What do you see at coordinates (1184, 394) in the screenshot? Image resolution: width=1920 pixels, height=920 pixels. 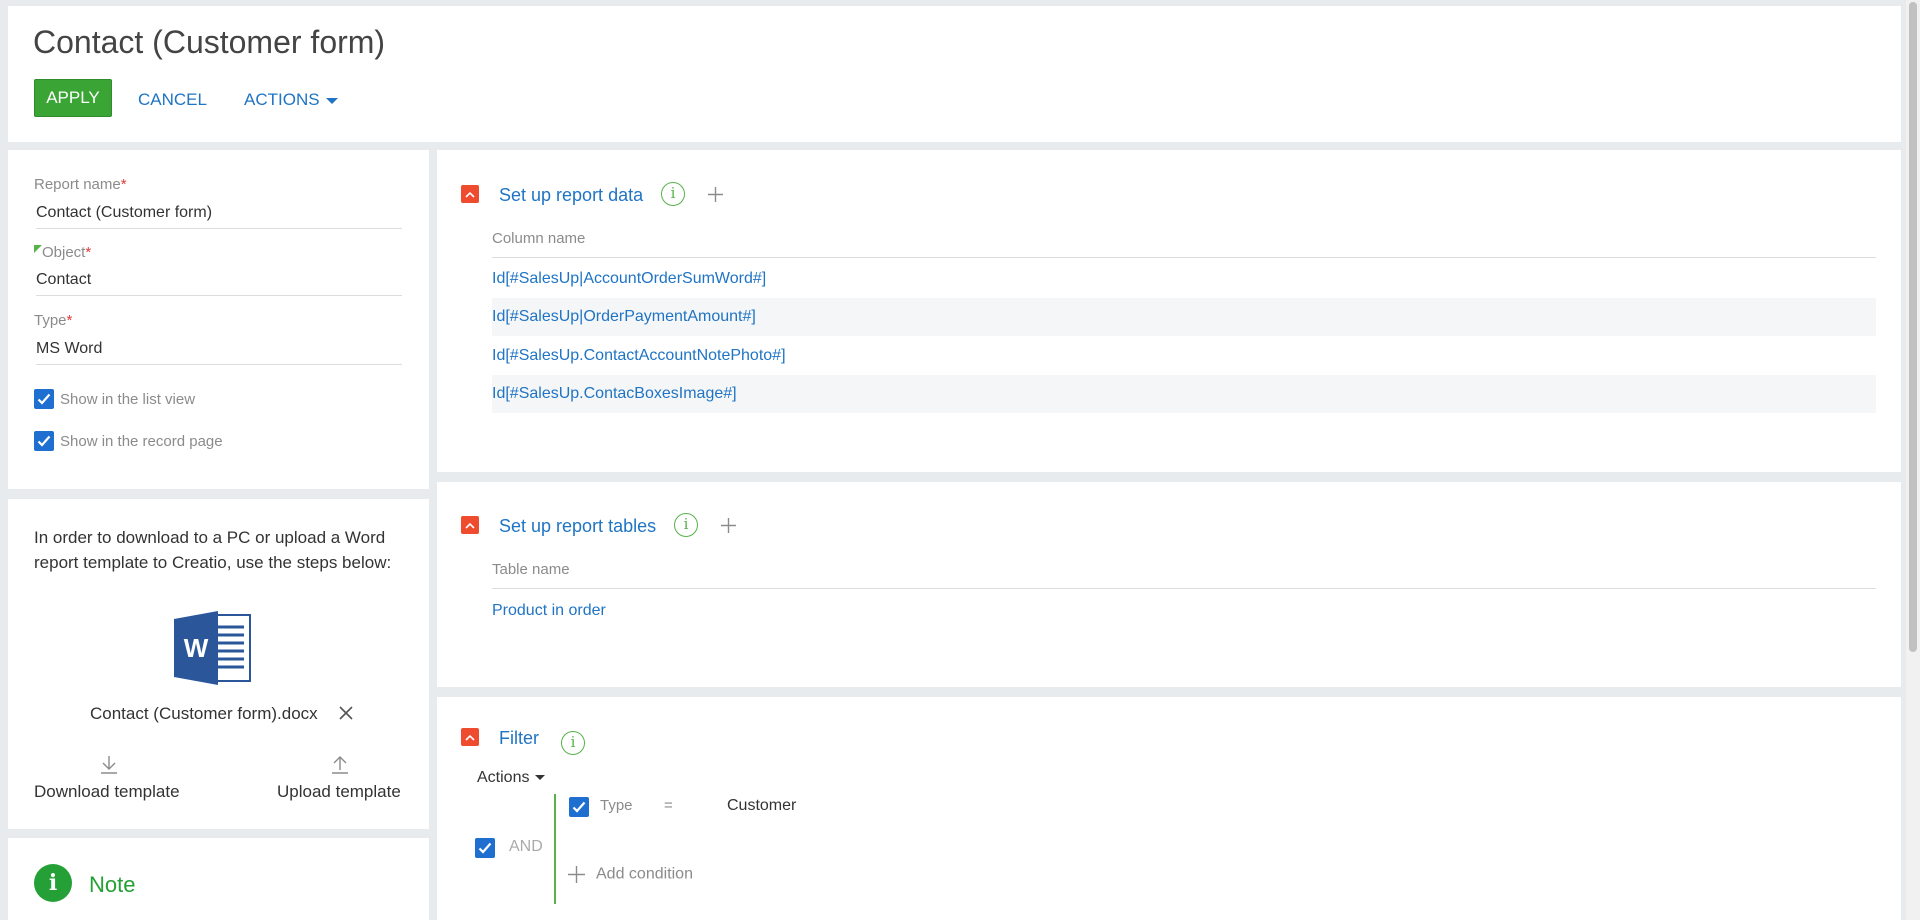 I see `table-row: Id[#SalesUp.ContacBoxesImage#]` at bounding box center [1184, 394].